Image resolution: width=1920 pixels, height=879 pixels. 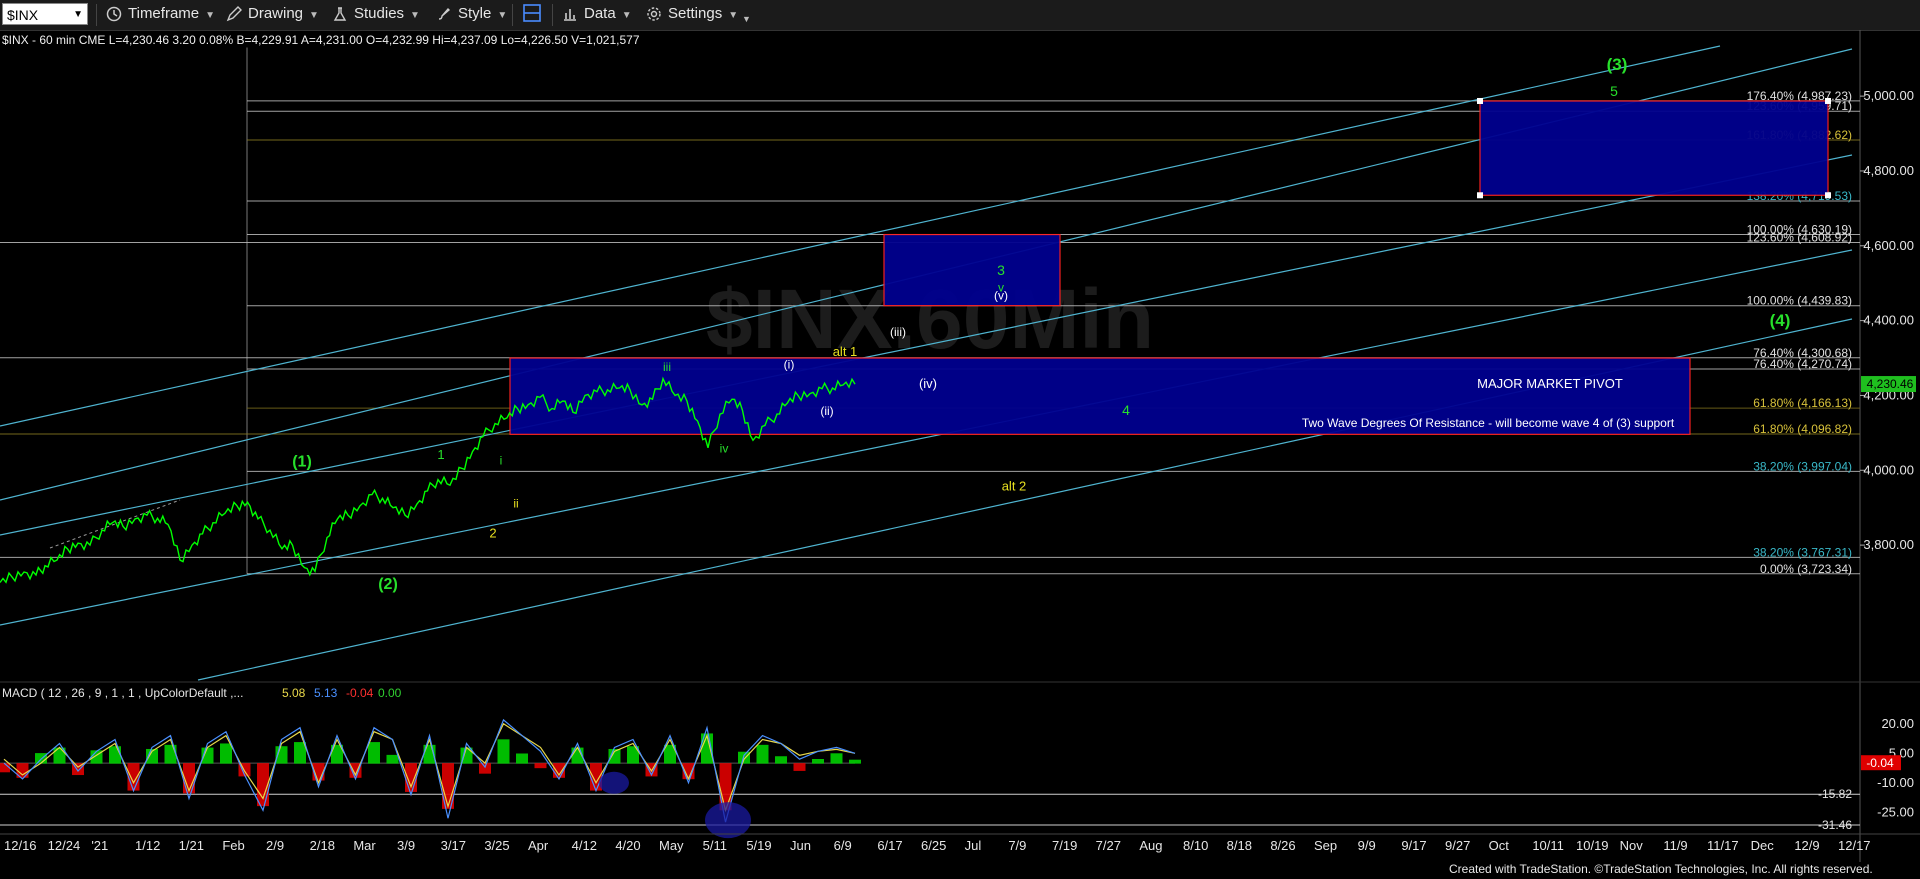 What do you see at coordinates (1835, 825) in the screenshot?
I see `macd-level-label: -31.46` at bounding box center [1835, 825].